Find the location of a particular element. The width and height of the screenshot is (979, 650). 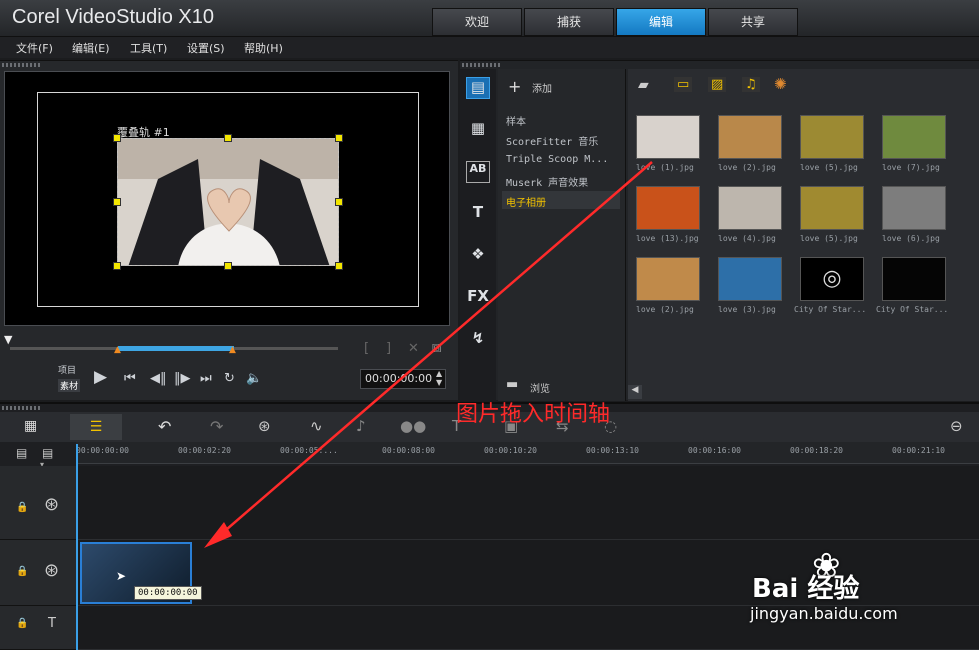

add-folder-label: 添加 is located at coordinates (542, 87).